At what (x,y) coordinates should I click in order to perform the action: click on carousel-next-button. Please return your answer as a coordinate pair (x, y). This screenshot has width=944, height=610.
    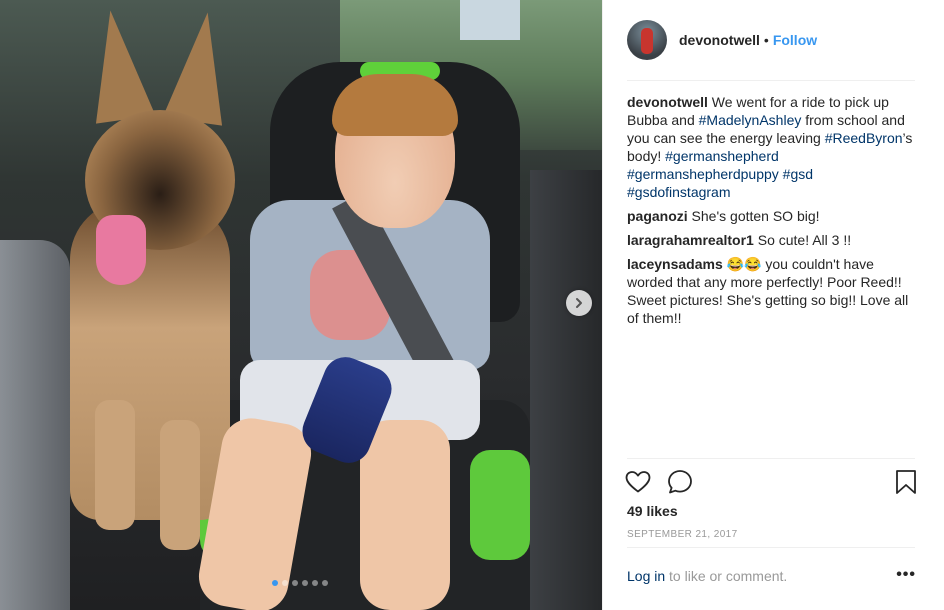
    Looking at the image, I should click on (579, 303).